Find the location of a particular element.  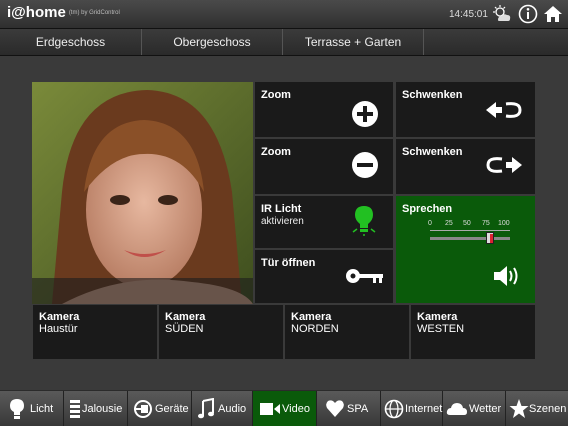

cloud-icon is located at coordinates (456, 409).